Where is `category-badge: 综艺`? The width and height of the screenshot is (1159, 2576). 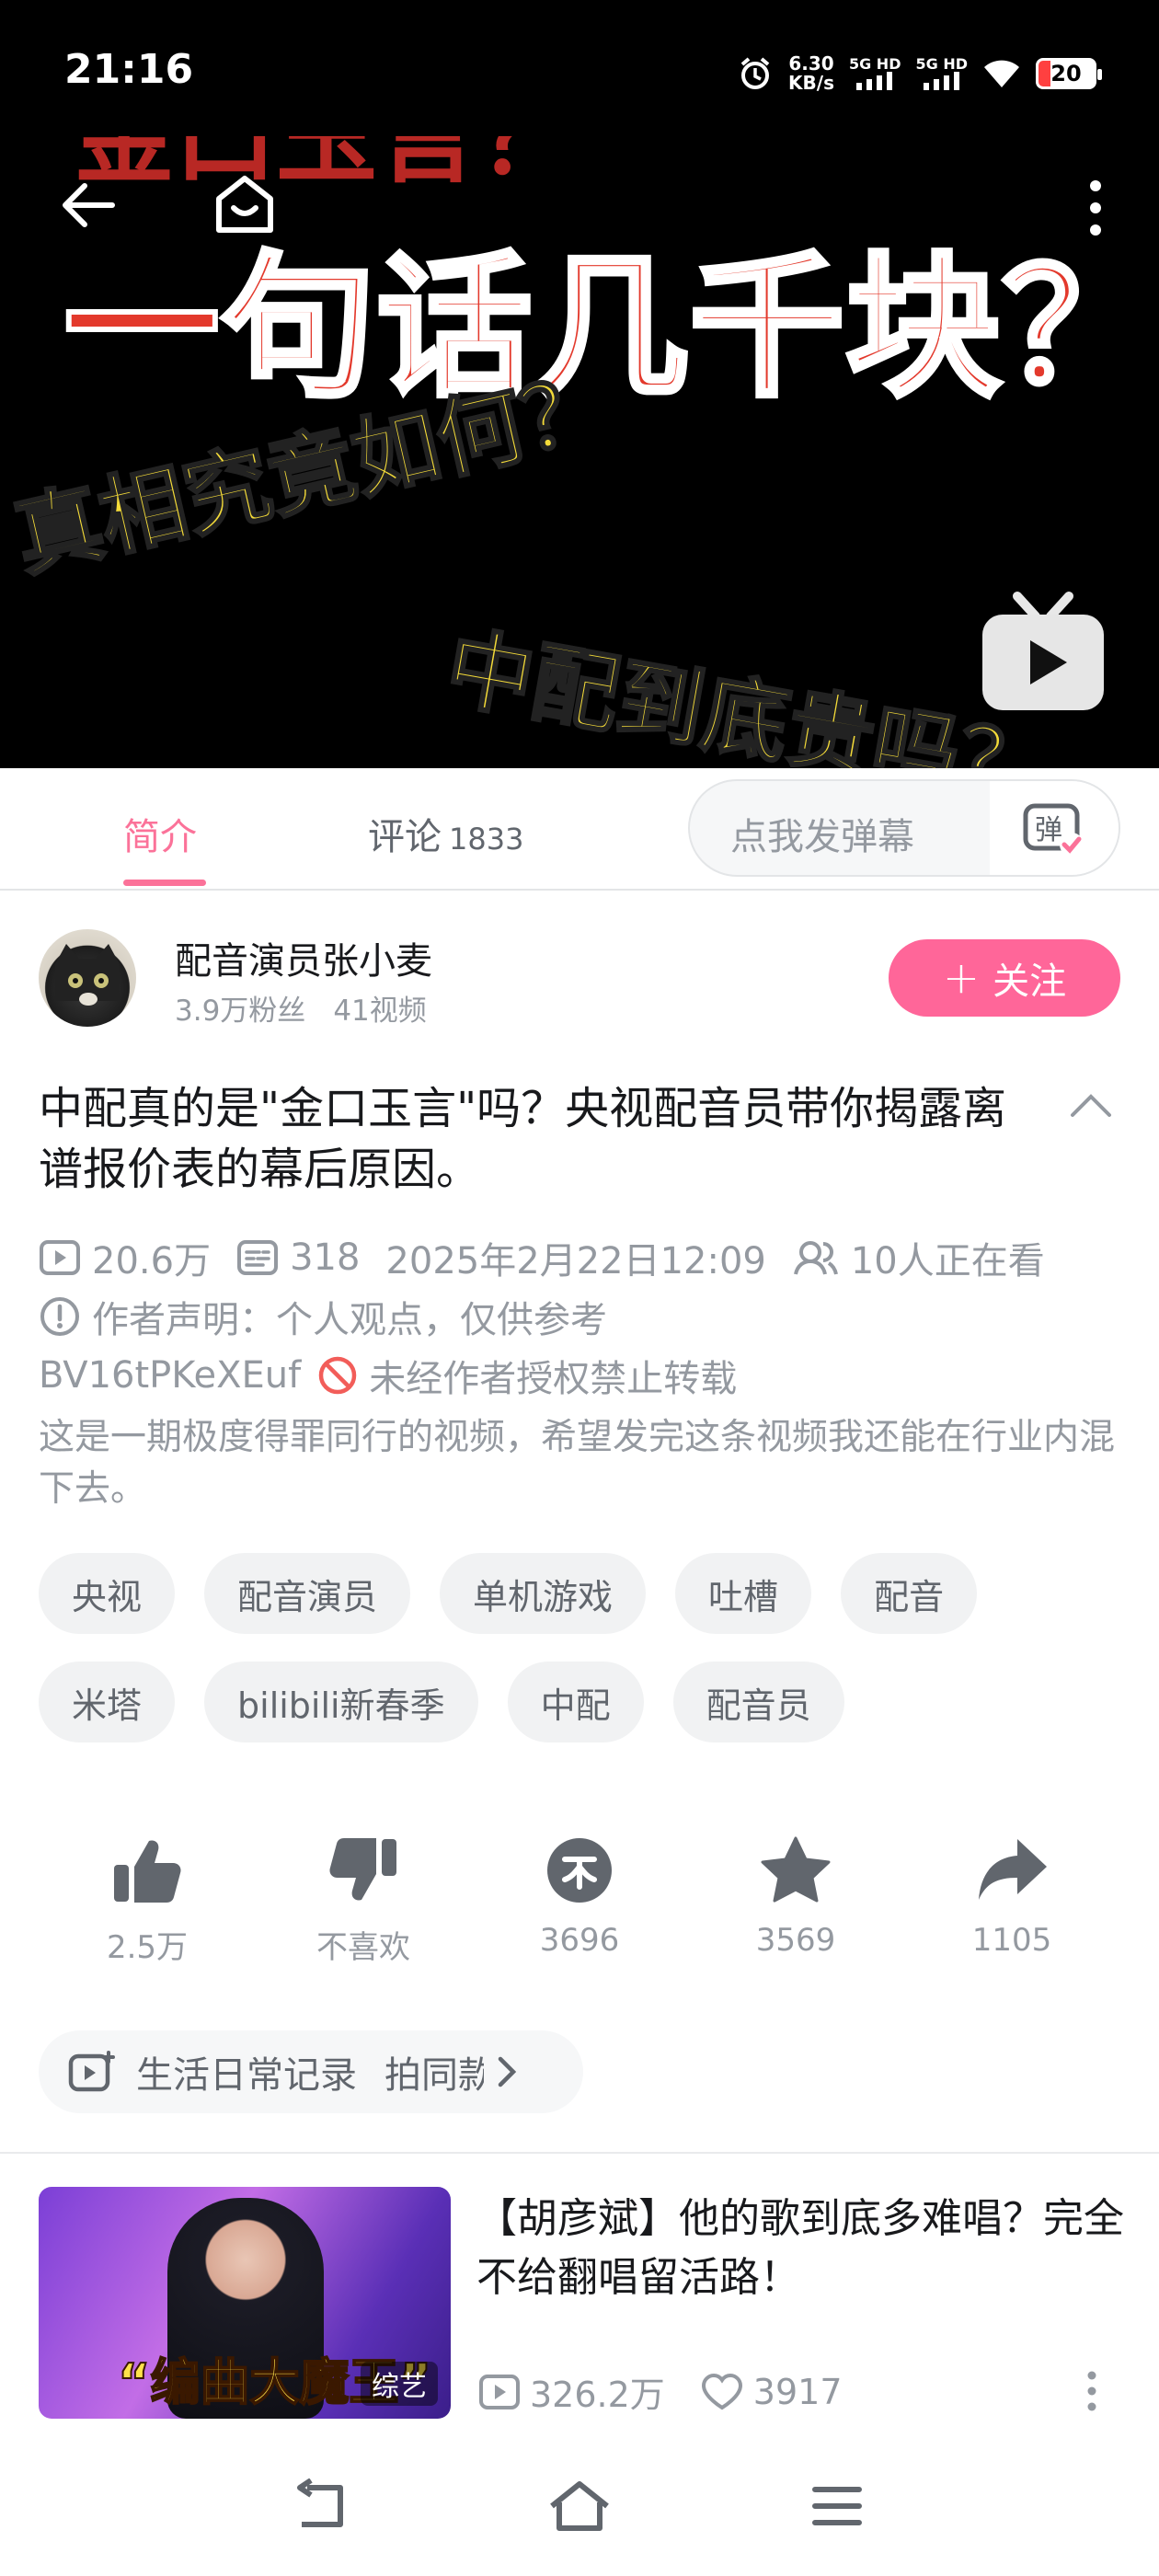 category-badge: 综艺 is located at coordinates (399, 2384).